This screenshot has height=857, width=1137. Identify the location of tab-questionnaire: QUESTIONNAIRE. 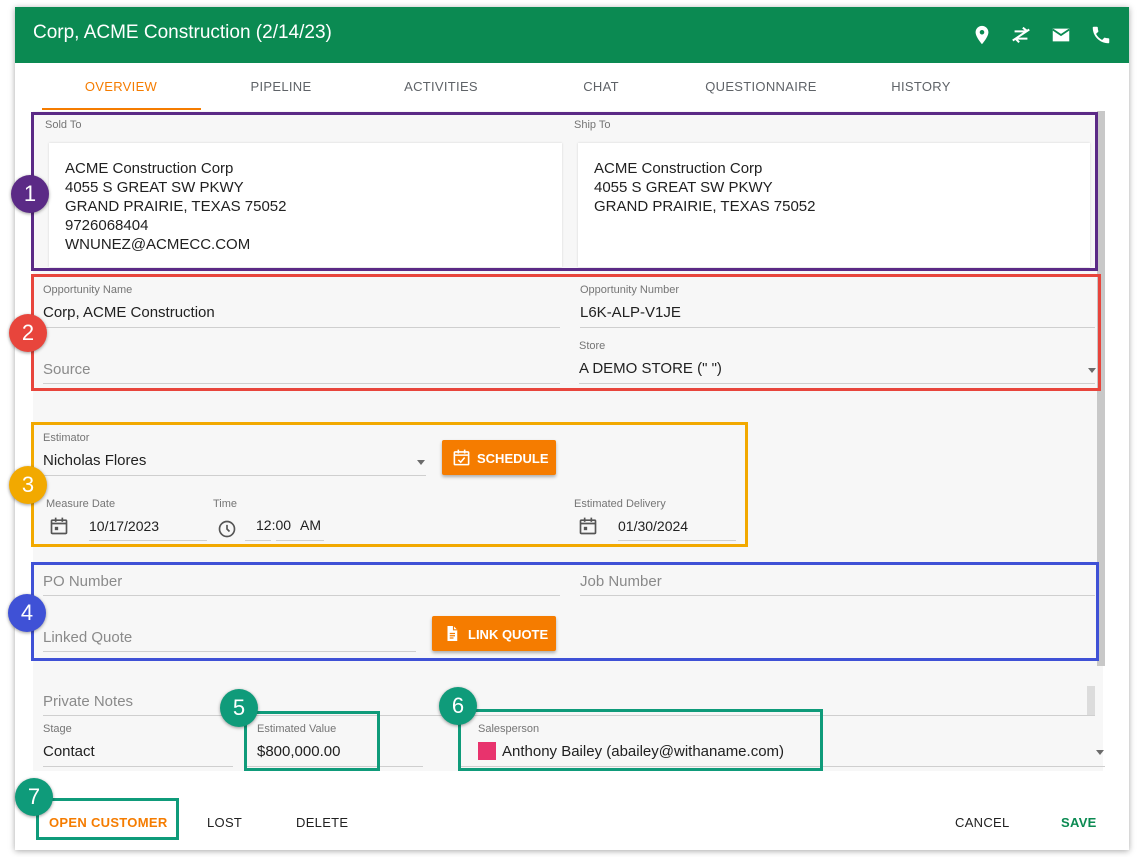
(761, 86).